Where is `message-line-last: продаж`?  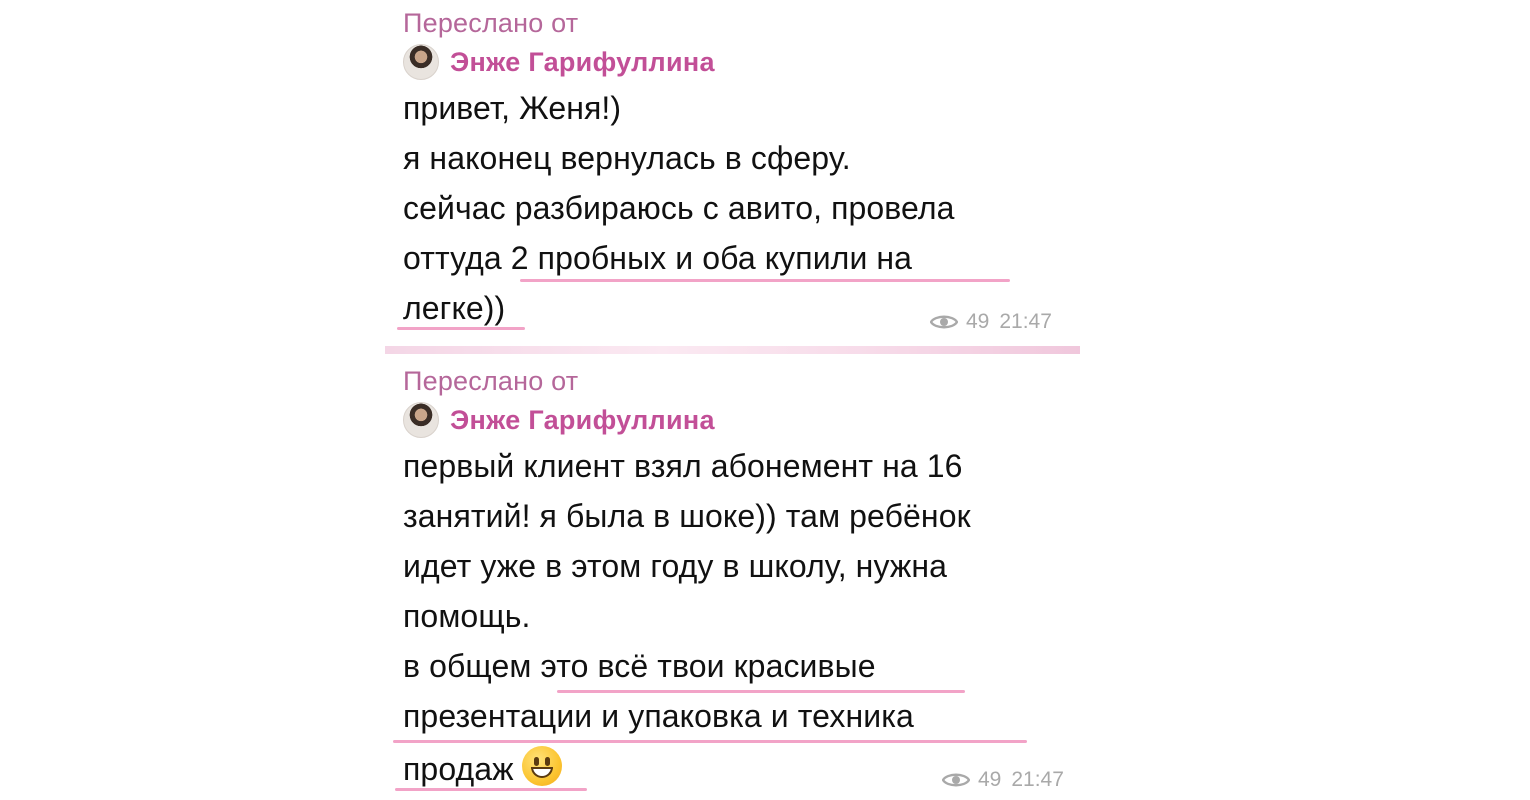 message-line-last: продаж is located at coordinates (482, 767).